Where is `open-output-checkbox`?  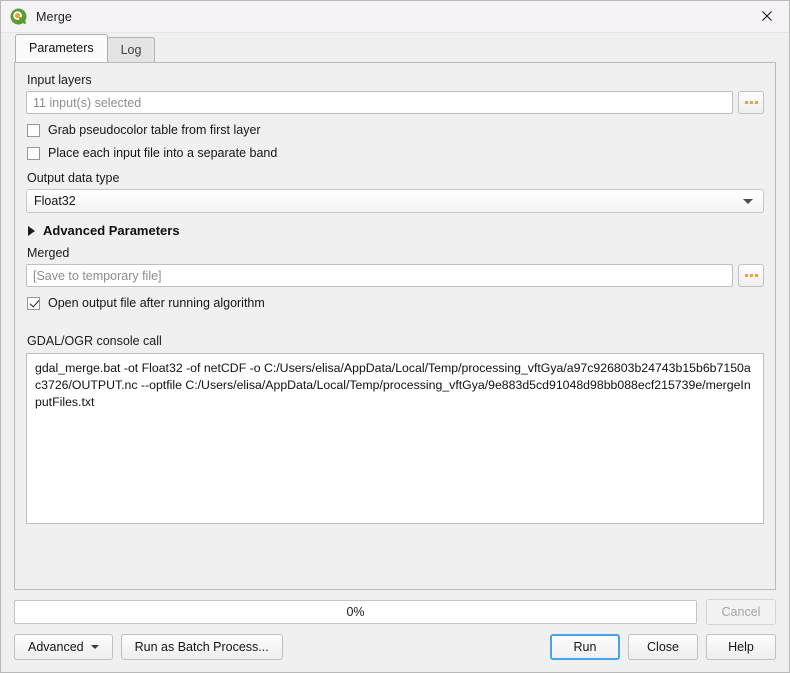 open-output-checkbox is located at coordinates (33, 303).